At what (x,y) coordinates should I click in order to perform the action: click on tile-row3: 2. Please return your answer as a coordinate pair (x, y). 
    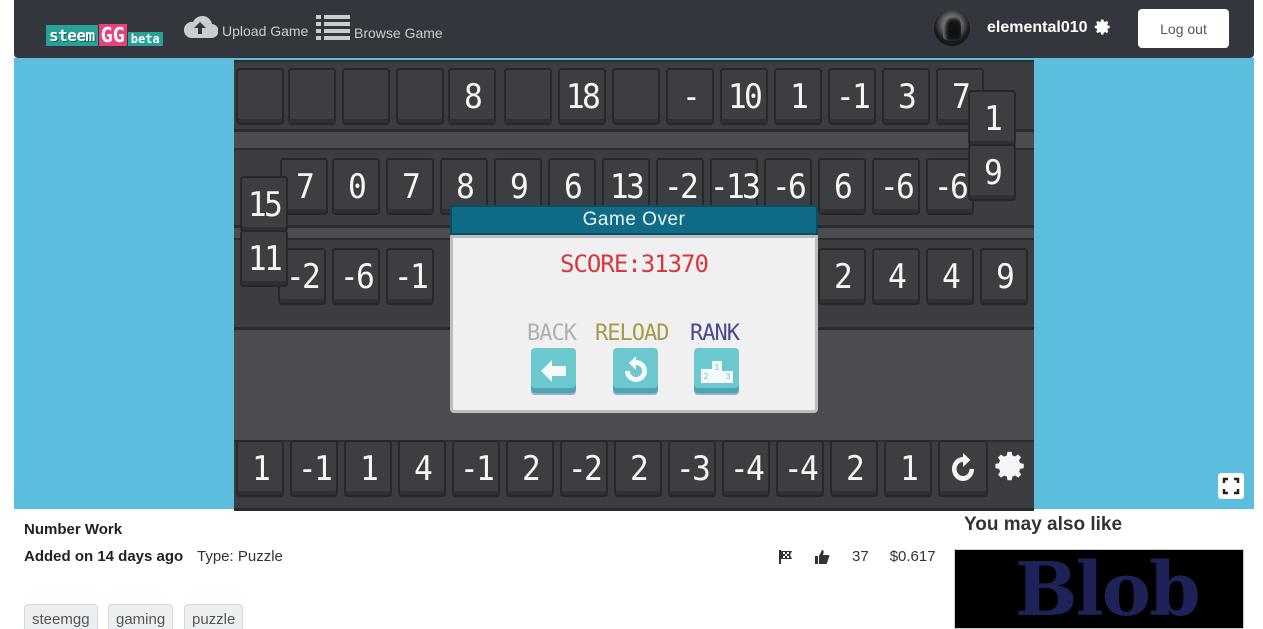
    Looking at the image, I should click on (842, 276).